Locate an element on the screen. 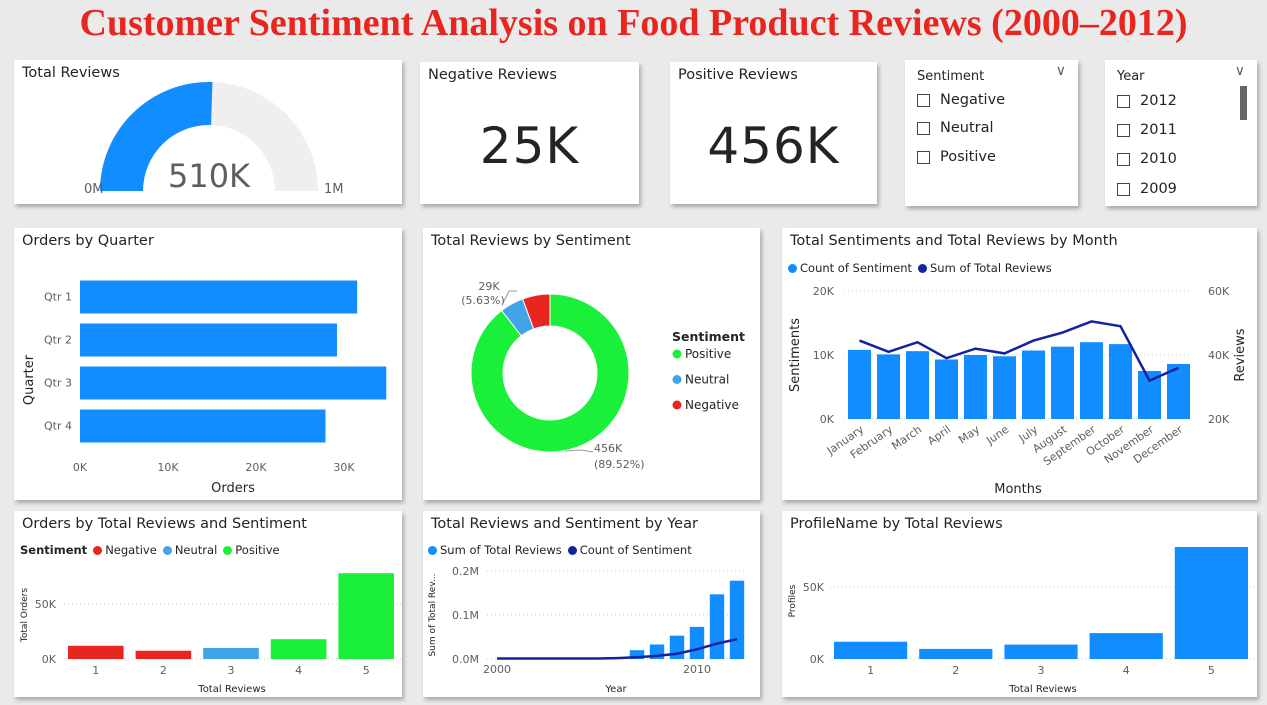 The width and height of the screenshot is (1267, 705). year-option-2010: 2010 is located at coordinates (1147, 159).